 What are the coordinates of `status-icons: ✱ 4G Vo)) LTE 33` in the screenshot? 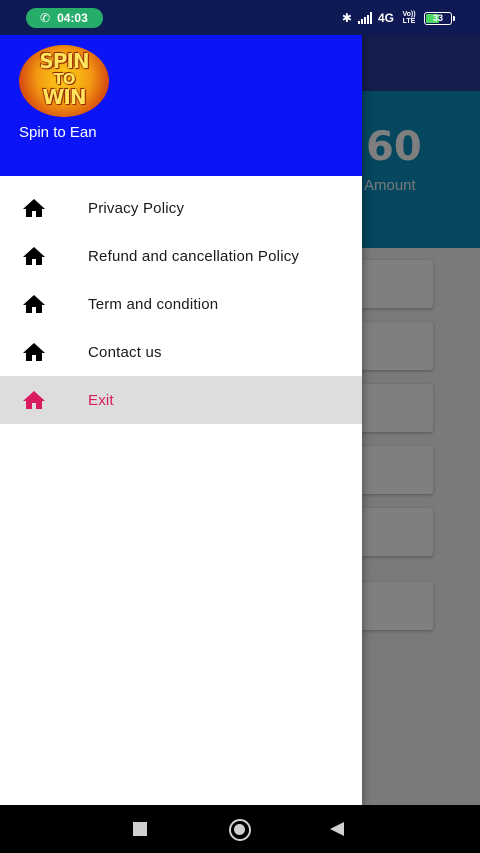 It's located at (398, 18).